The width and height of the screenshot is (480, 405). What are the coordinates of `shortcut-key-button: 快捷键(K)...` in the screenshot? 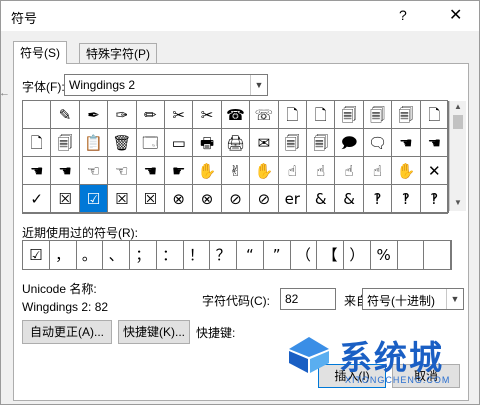 It's located at (154, 332).